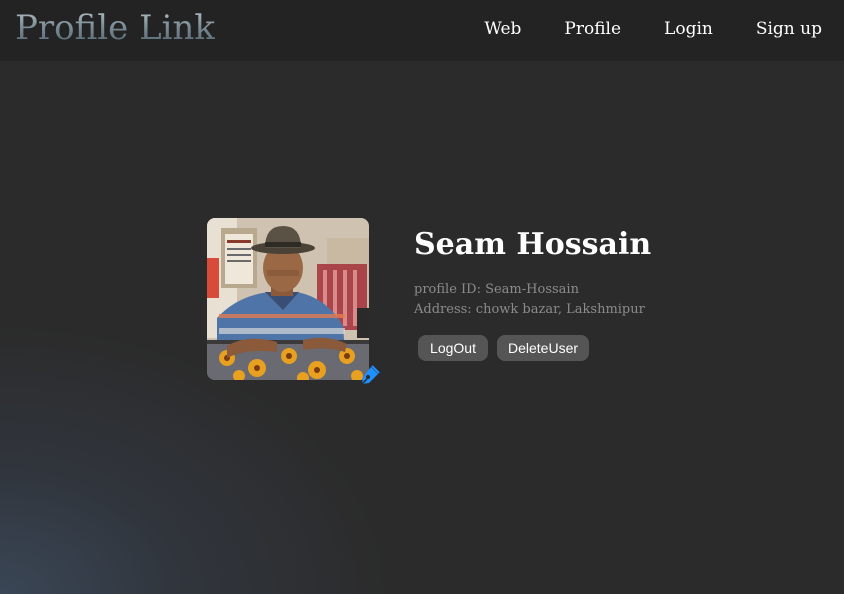  I want to click on logout-button: LogOut, so click(453, 348).